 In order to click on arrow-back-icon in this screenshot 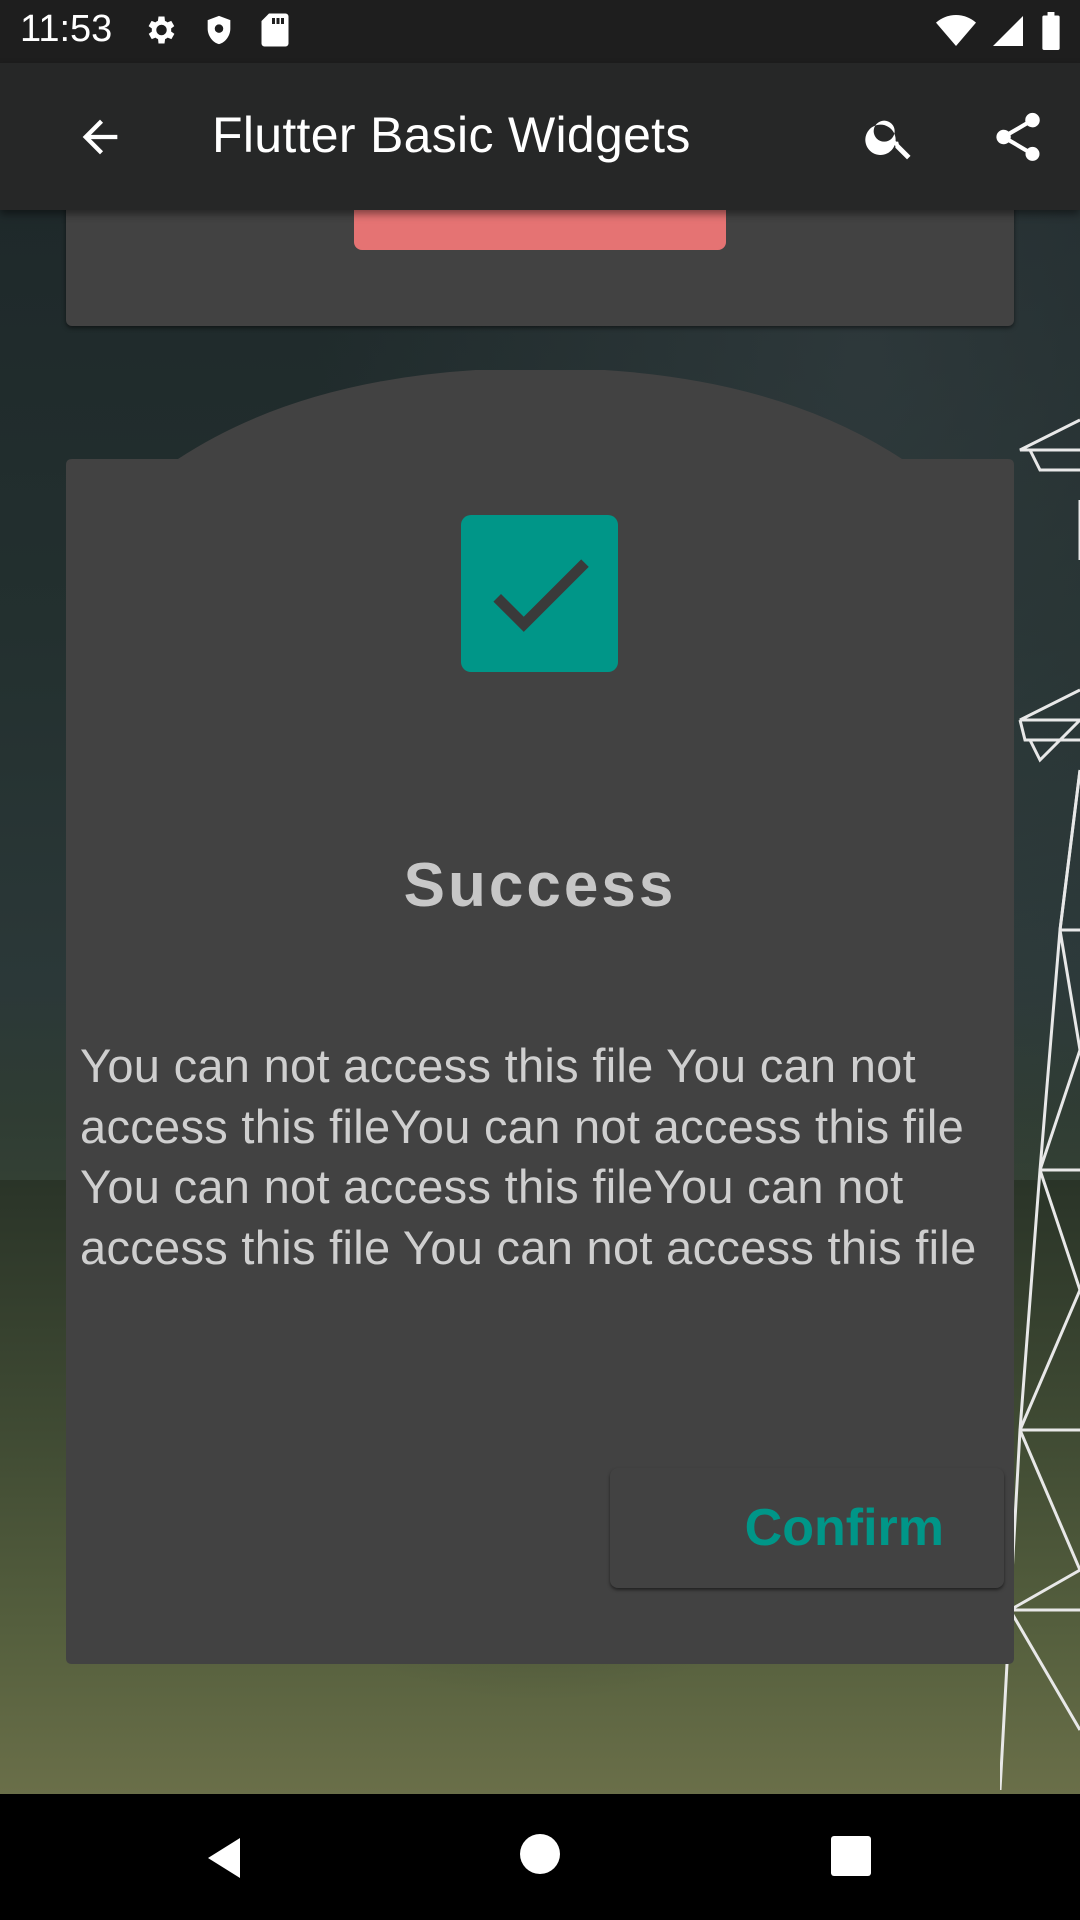, I will do `click(100, 137)`.